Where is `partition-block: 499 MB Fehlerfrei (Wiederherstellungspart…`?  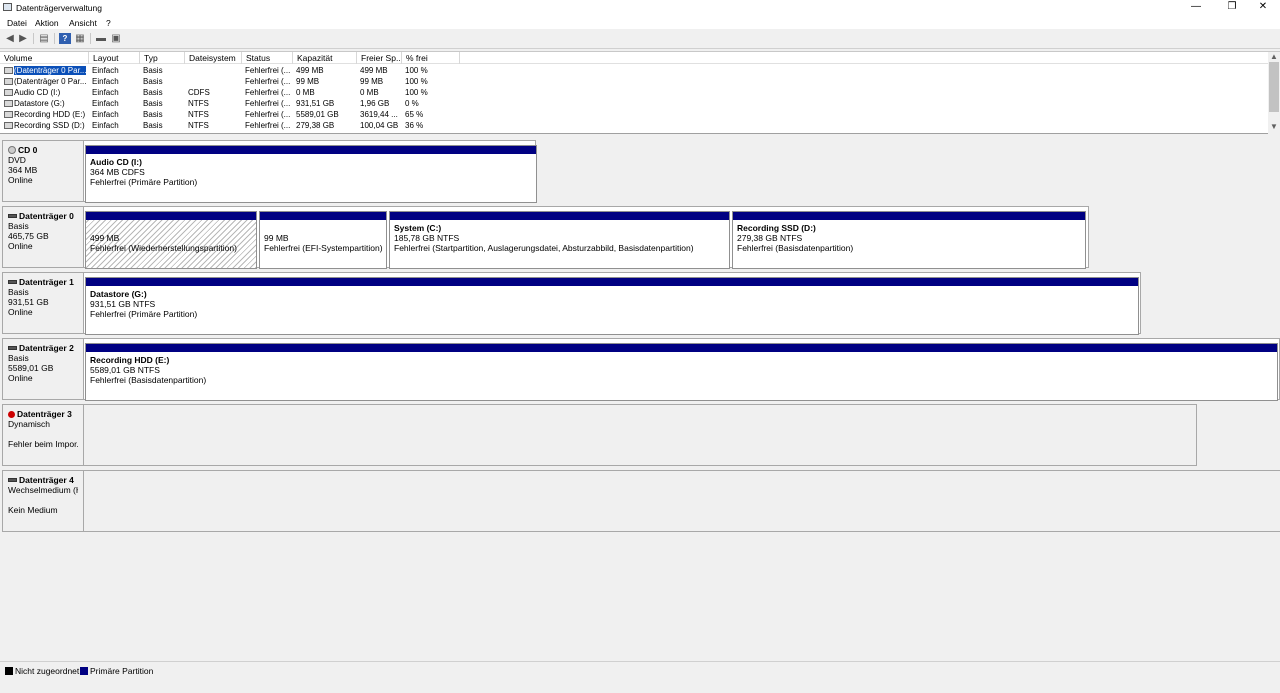 partition-block: 499 MB Fehlerfrei (Wiederherstellungspart… is located at coordinates (171, 240).